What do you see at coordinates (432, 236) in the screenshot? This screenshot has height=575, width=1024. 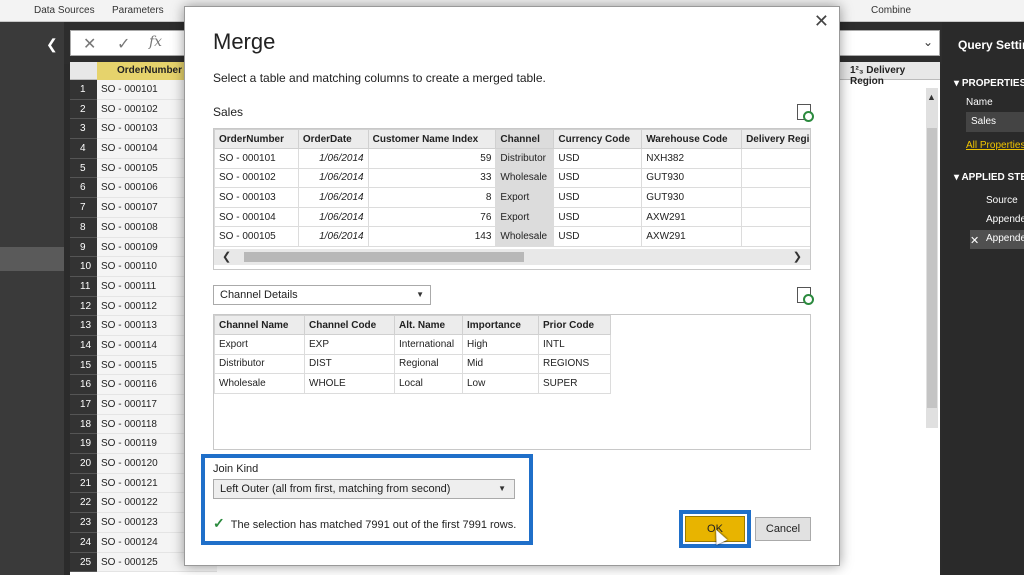 I see `table-cell: 143` at bounding box center [432, 236].